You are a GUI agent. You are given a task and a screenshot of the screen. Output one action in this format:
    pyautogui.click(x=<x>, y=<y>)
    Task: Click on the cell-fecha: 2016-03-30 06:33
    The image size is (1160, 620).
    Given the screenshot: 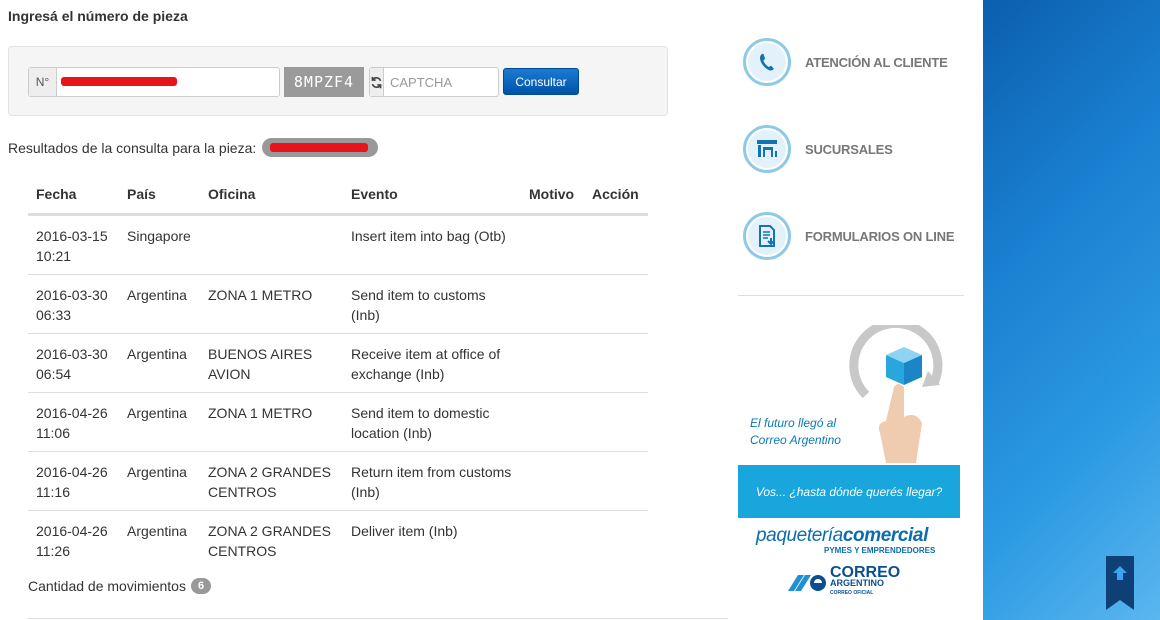 What is the action you would take?
    pyautogui.click(x=73, y=304)
    